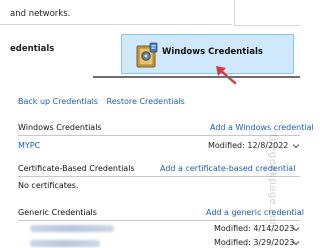 The image size is (320, 248). Describe the element at coordinates (116, 24) in the screenshot. I see `top-divider` at that location.